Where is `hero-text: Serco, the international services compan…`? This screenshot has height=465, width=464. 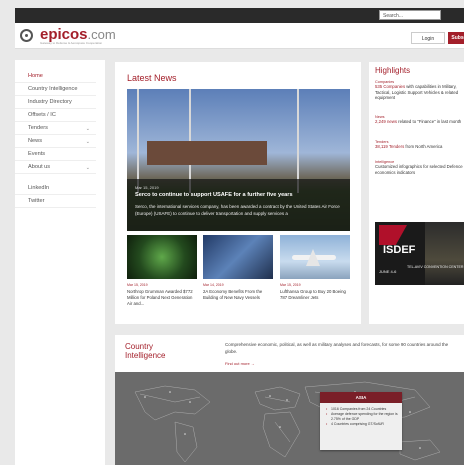
hero-text: Serco, the international services compan… is located at coordinates (237, 210).